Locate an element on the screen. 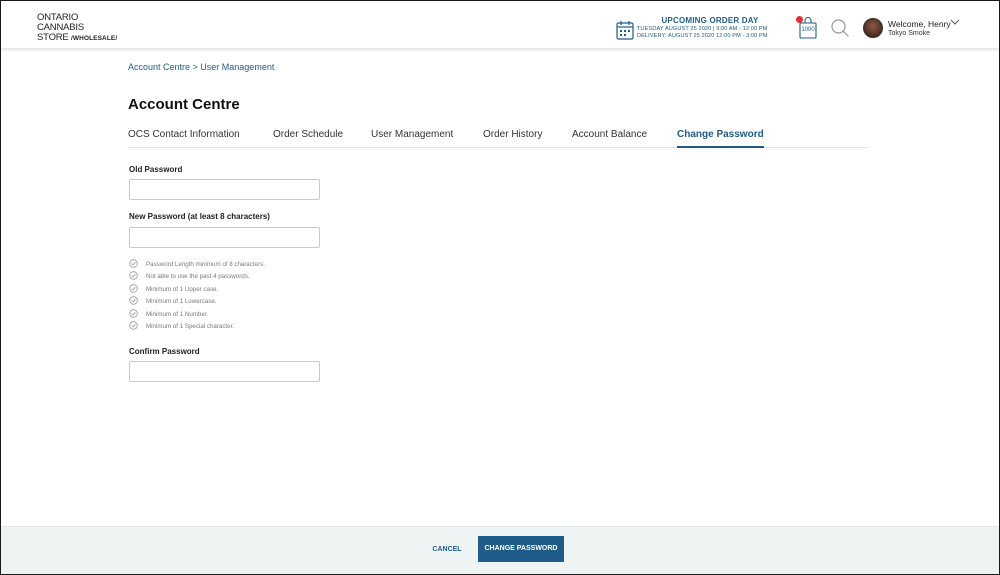 This screenshot has width=1000, height=575. tab-ocs-contact-information: OCS Contact Information is located at coordinates (184, 138).